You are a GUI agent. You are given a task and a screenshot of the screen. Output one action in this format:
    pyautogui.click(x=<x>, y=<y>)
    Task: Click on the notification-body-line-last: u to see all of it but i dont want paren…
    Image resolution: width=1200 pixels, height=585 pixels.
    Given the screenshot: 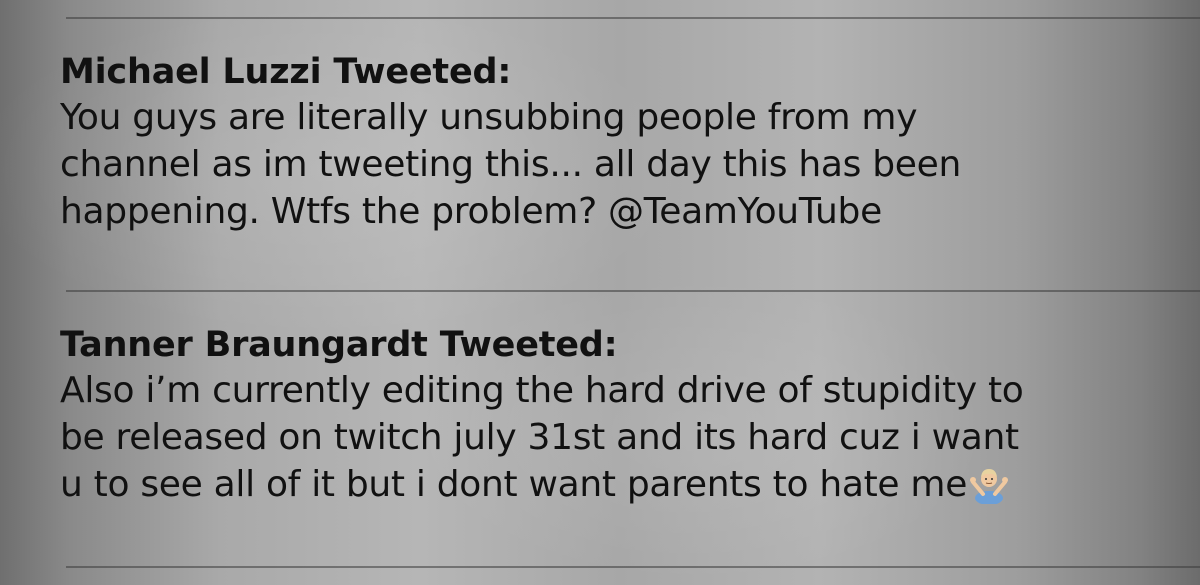 What is the action you would take?
    pyautogui.click(x=615, y=488)
    